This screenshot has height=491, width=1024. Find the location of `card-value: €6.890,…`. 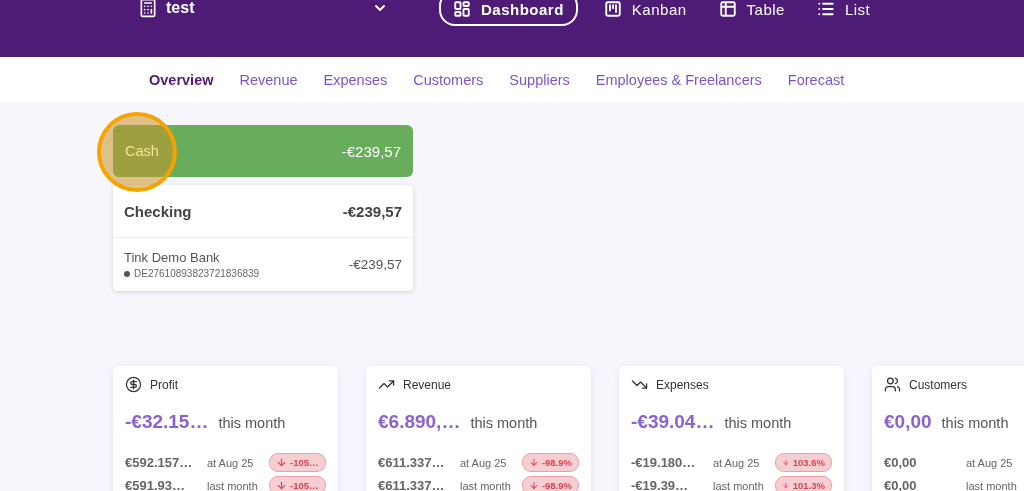

card-value: €6.890,… is located at coordinates (419, 422).